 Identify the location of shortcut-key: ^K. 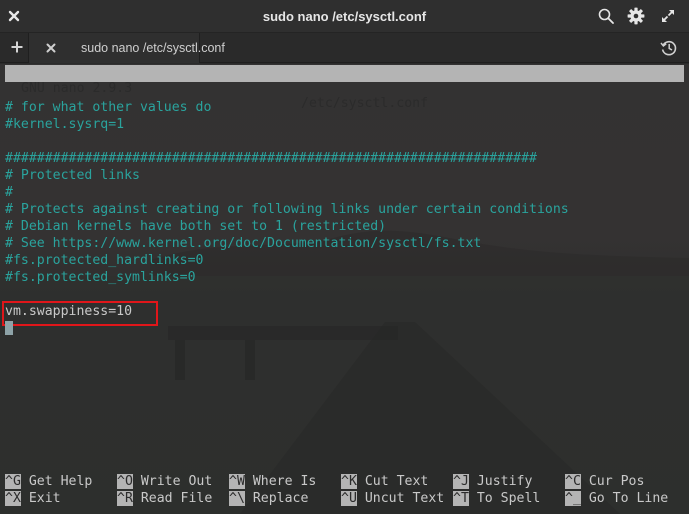
(349, 481).